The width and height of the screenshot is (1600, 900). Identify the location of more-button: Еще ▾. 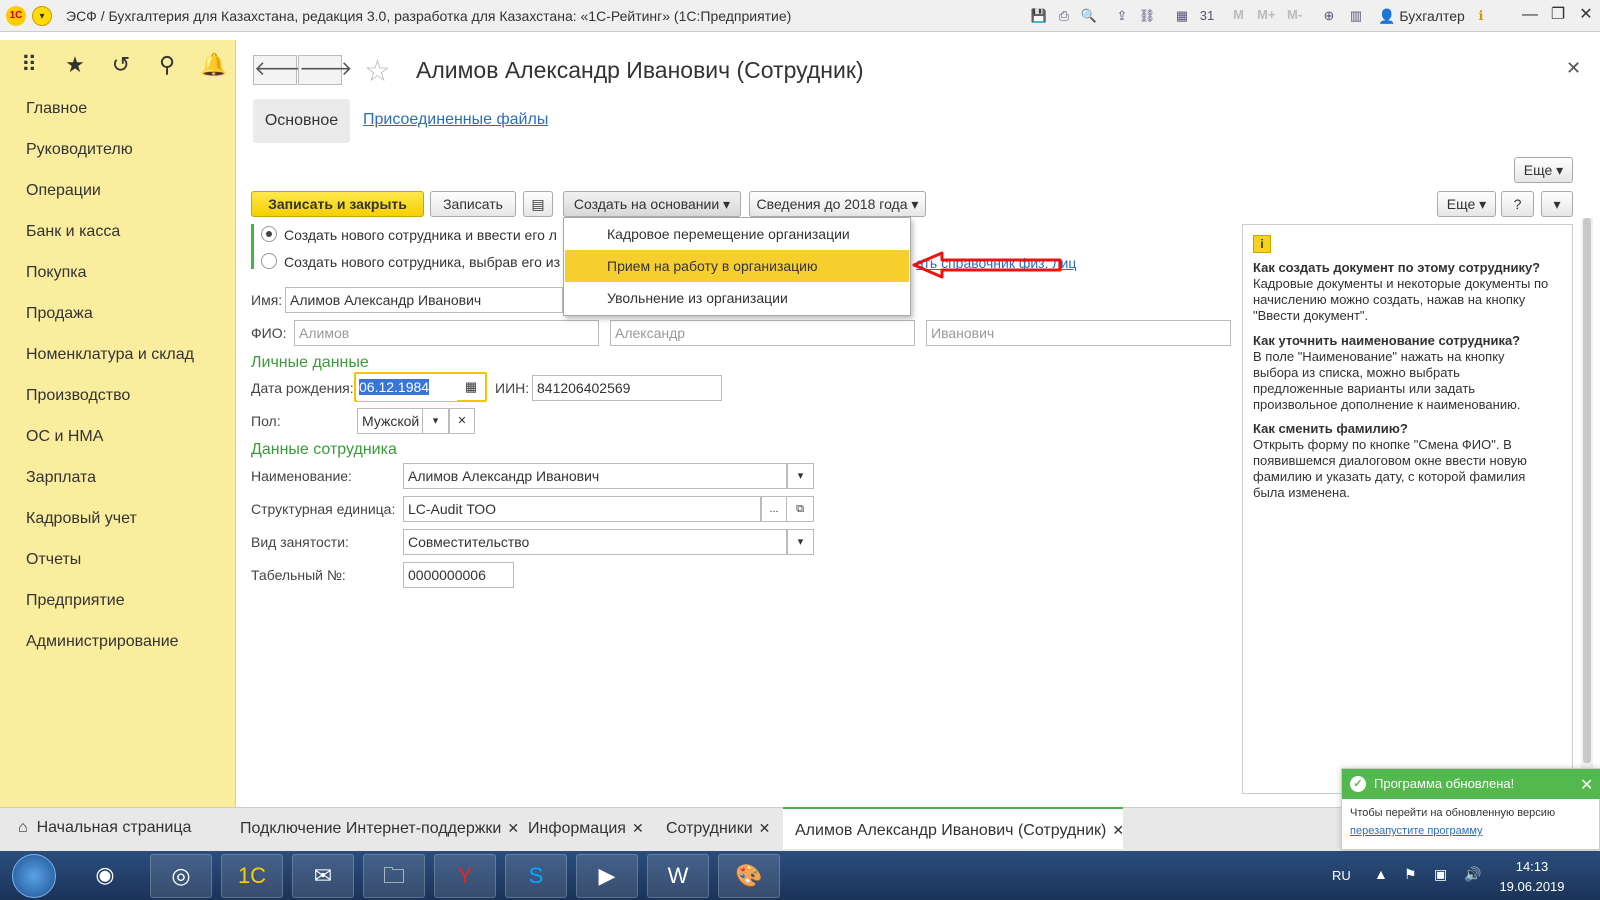
(1466, 204).